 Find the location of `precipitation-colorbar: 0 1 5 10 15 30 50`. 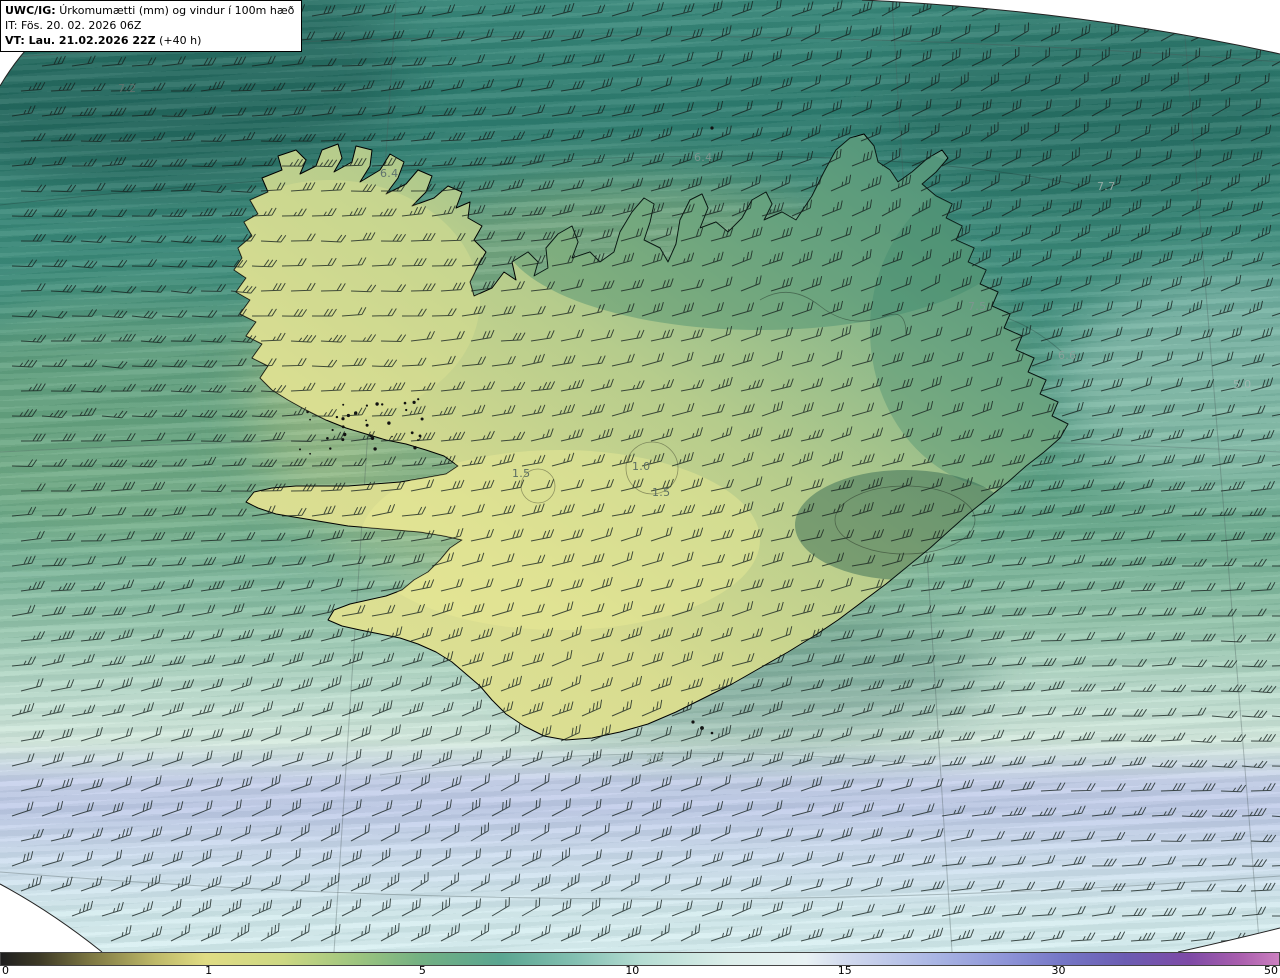

precipitation-colorbar: 0 1 5 10 15 30 50 is located at coordinates (640, 965).